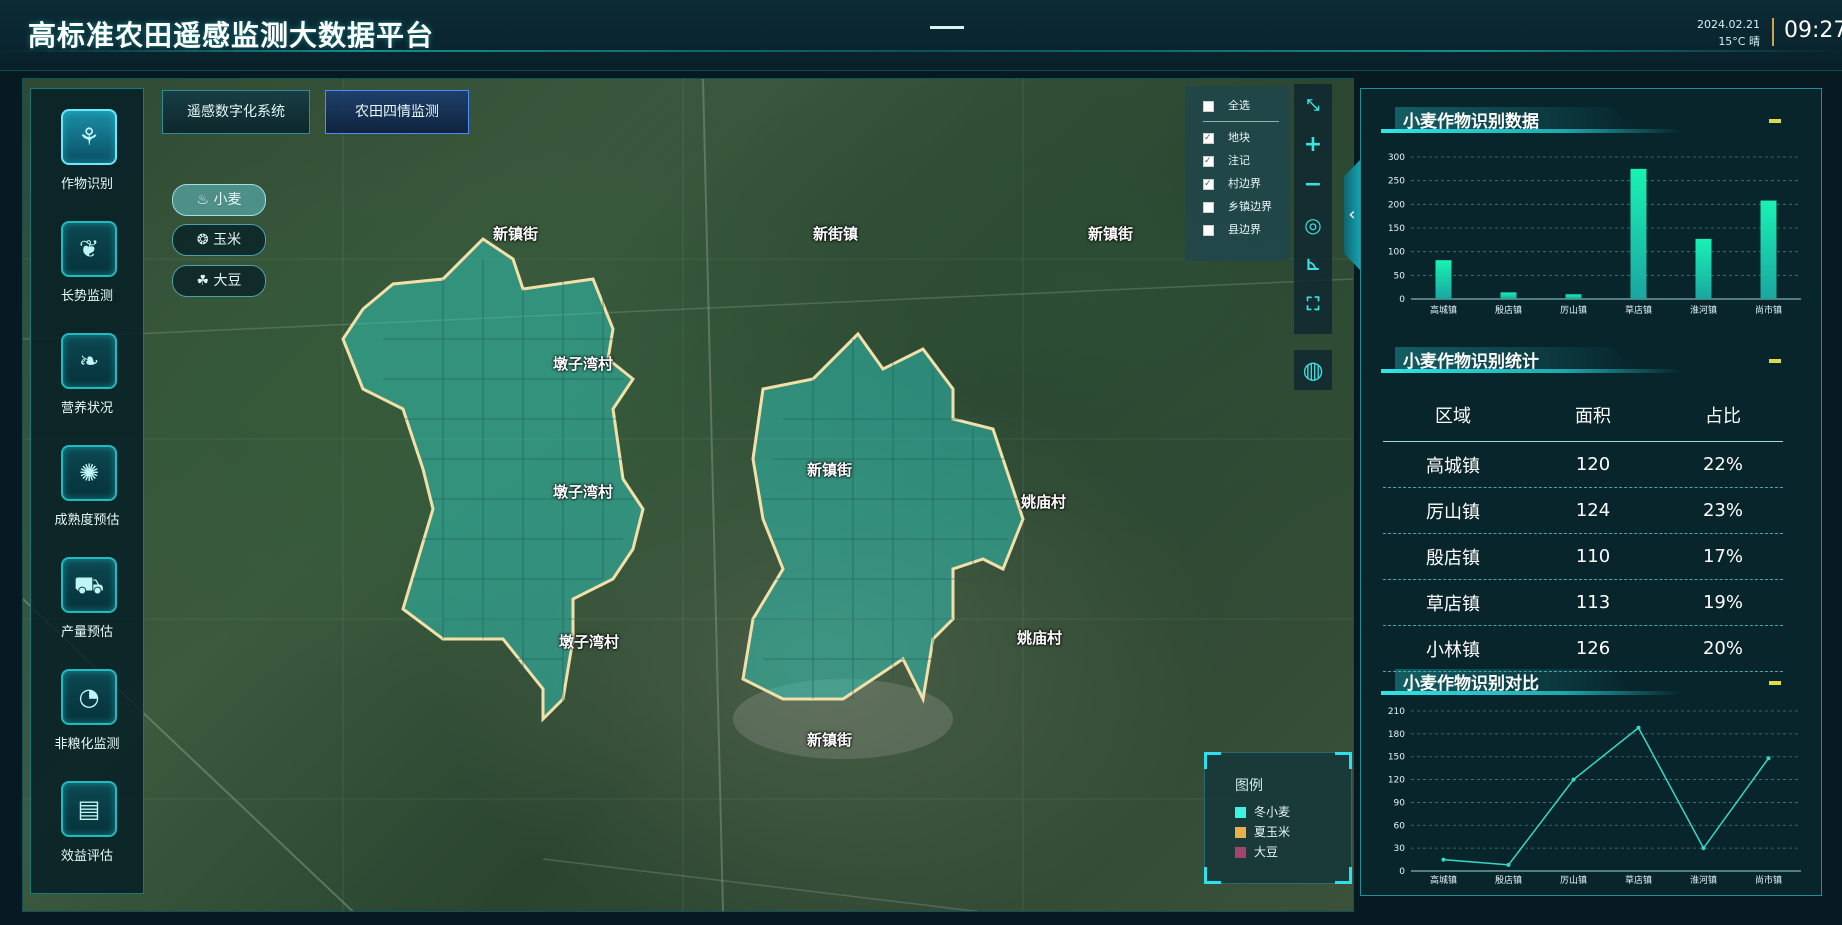 This screenshot has width=1842, height=925. Describe the element at coordinates (1232, 230) in the screenshot. I see `layer-row-county: 县边界` at that location.